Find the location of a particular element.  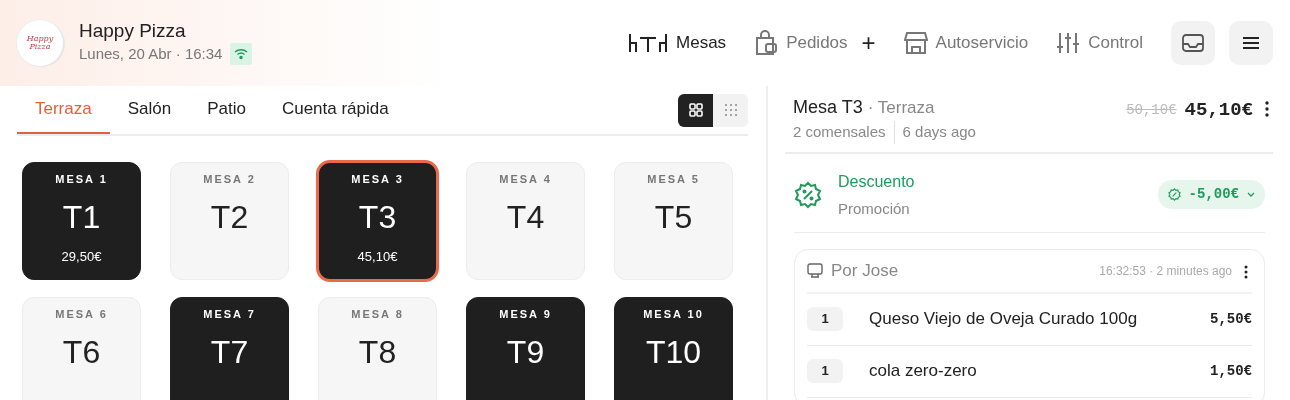

item-price: 1,50€ is located at coordinates (1231, 371).